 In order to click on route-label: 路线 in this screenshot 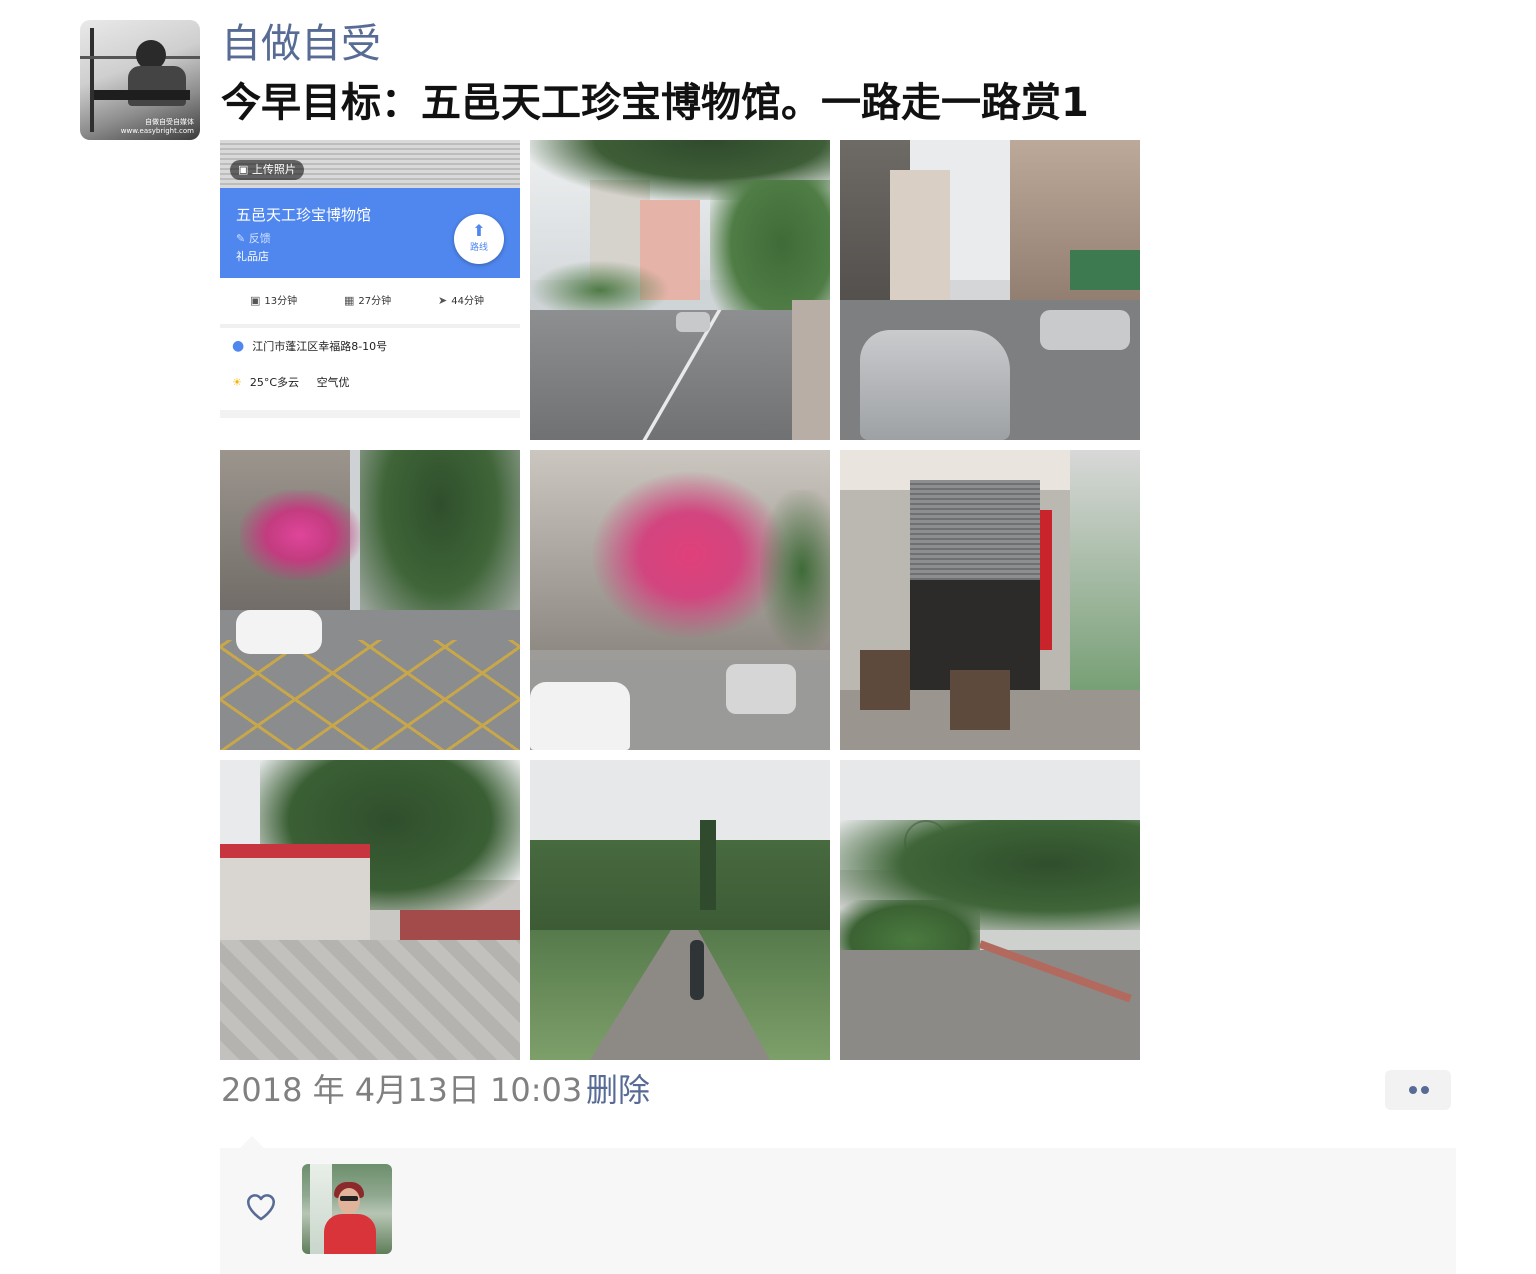, I will do `click(478, 248)`.